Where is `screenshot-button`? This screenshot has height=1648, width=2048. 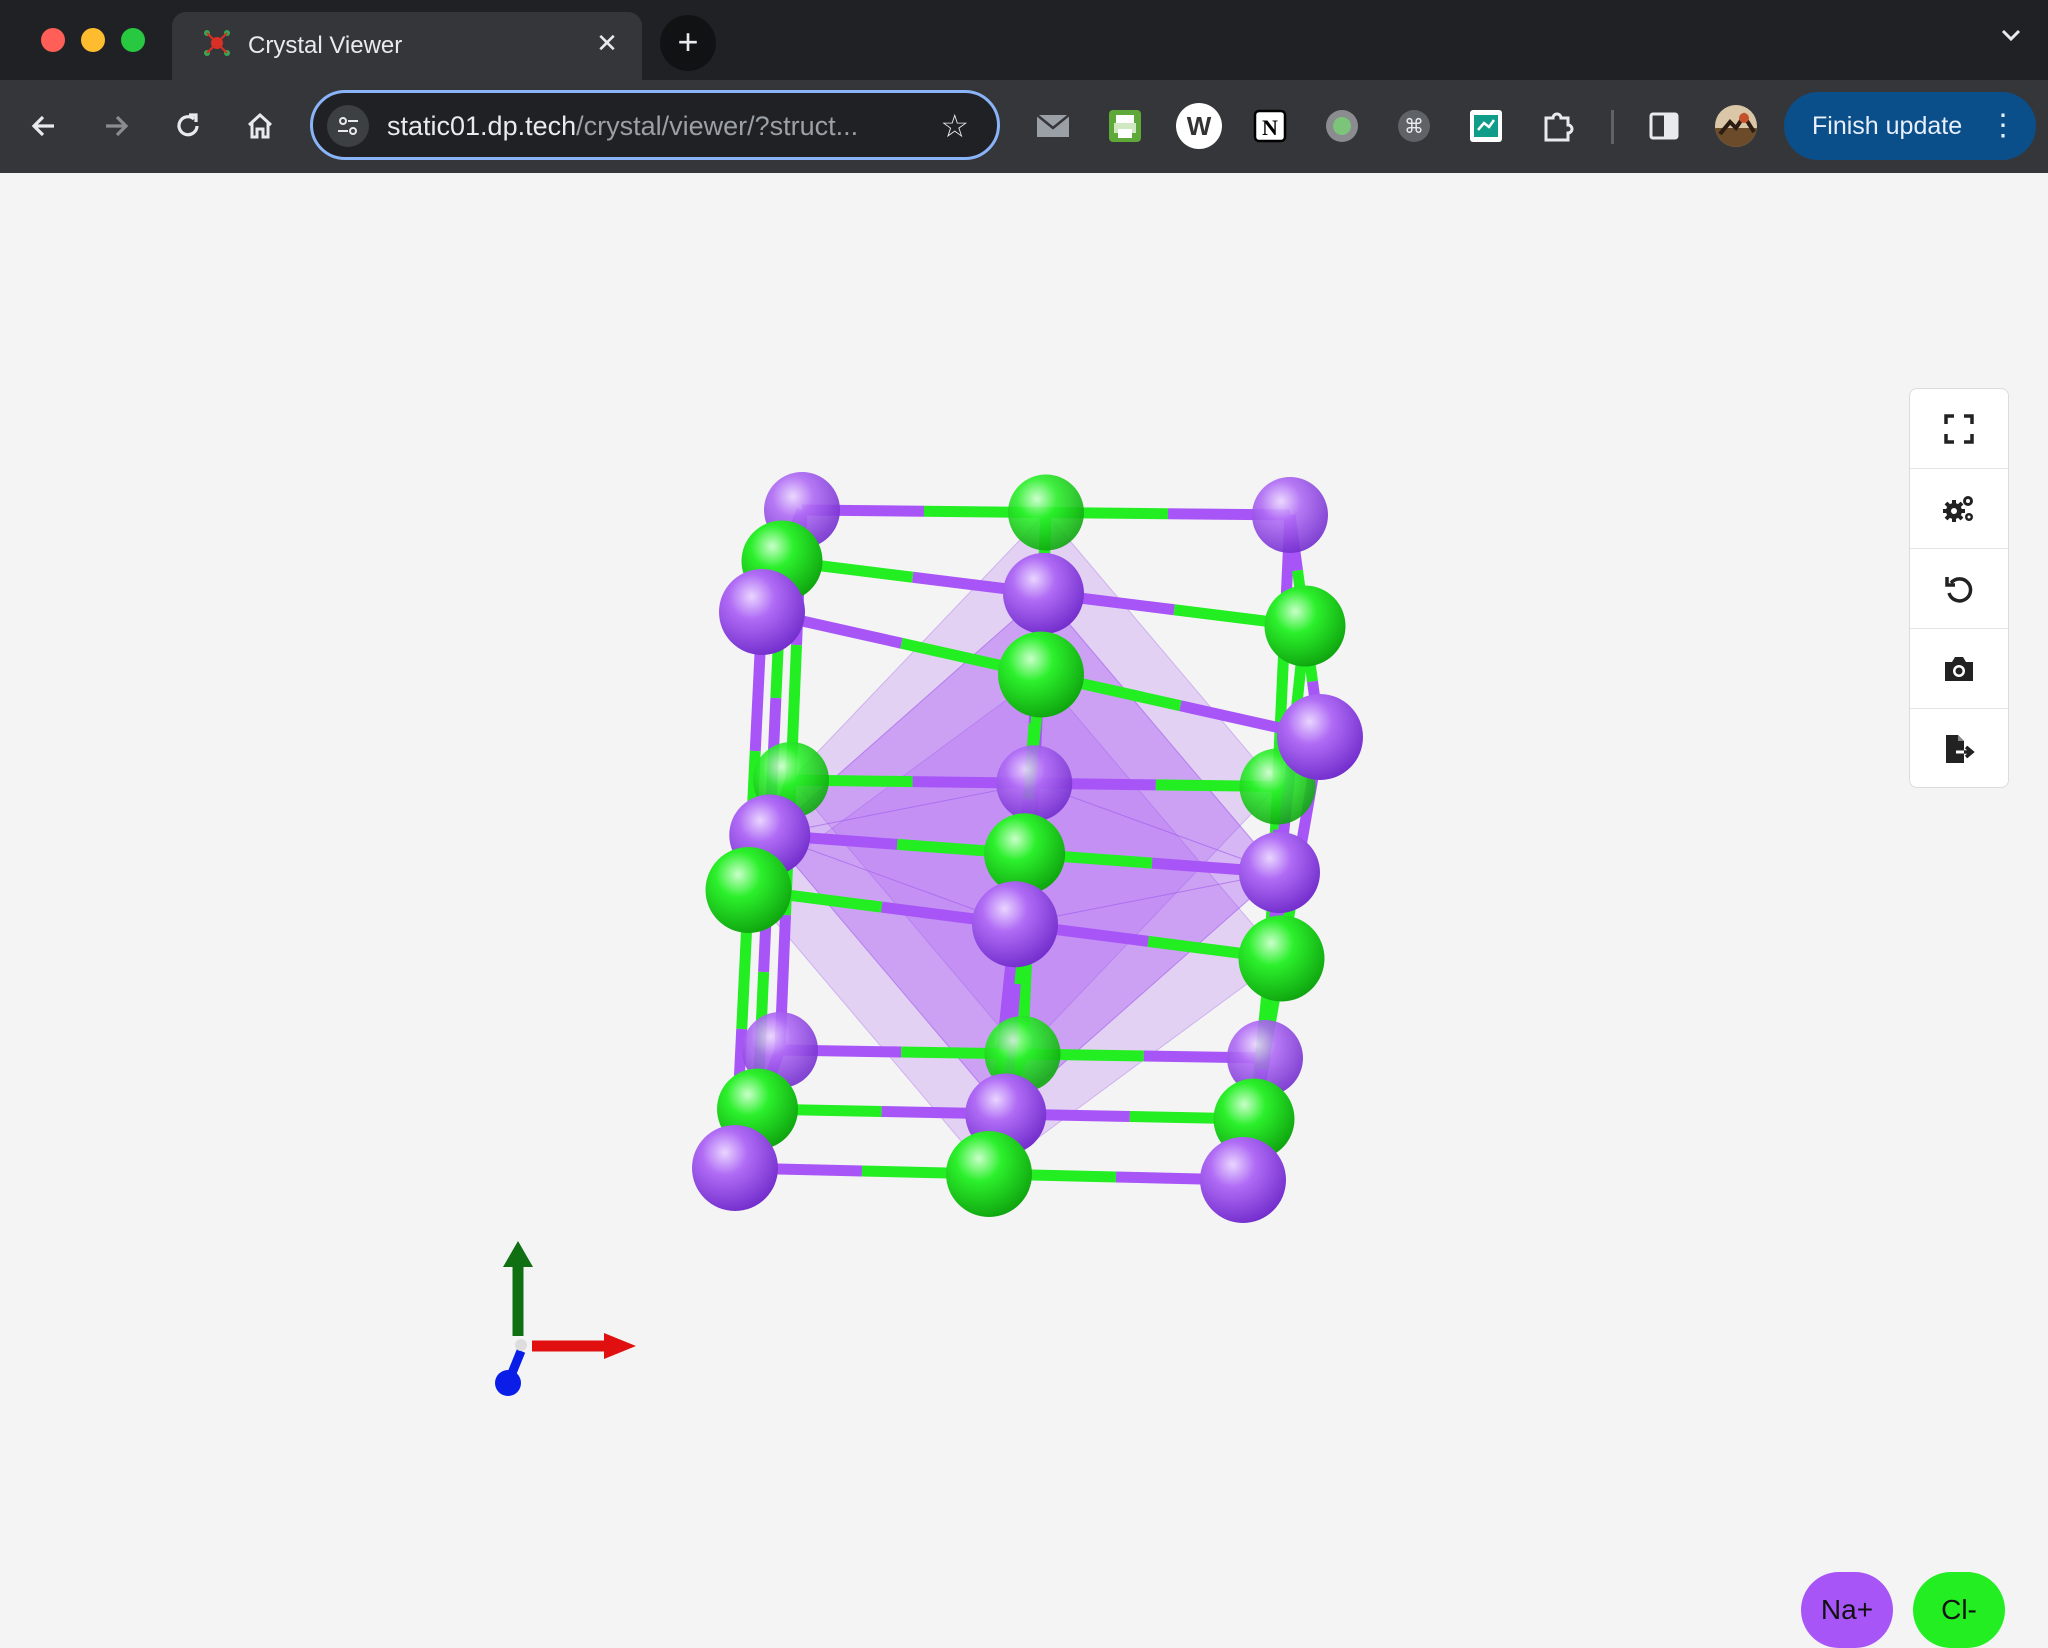 screenshot-button is located at coordinates (1959, 669).